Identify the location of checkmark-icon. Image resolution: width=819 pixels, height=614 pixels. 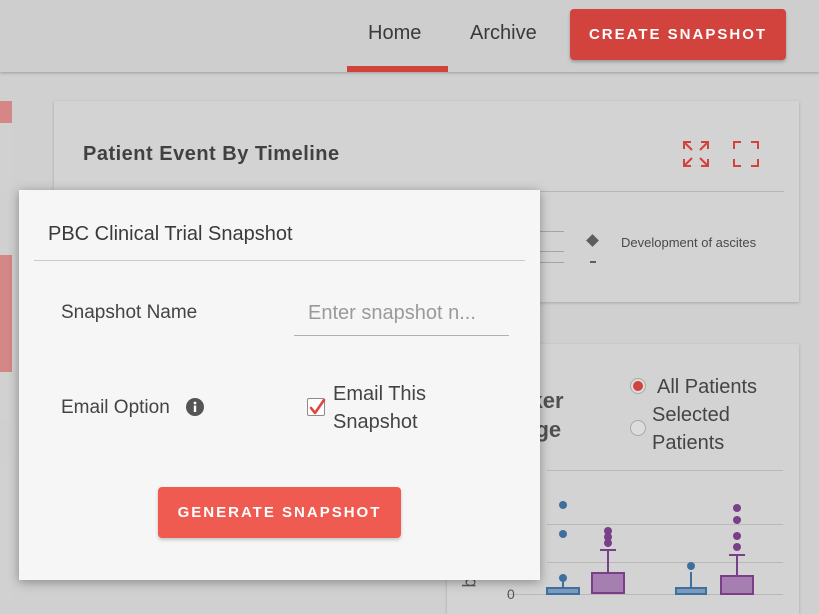
(317, 407).